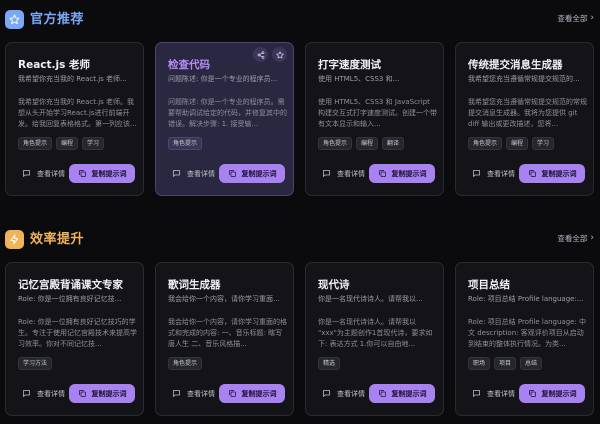 The width and height of the screenshot is (600, 424). Describe the element at coordinates (194, 285) in the screenshot. I see `card-title: 歌词生成器` at that location.